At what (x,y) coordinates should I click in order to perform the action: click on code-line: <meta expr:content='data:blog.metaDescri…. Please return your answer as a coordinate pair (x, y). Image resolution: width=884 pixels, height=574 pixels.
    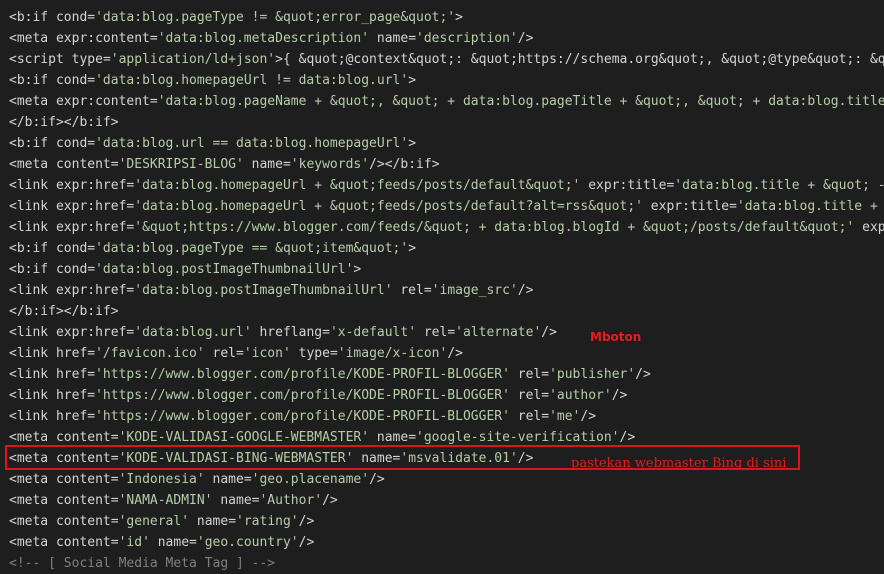
    Looking at the image, I should click on (271, 38).